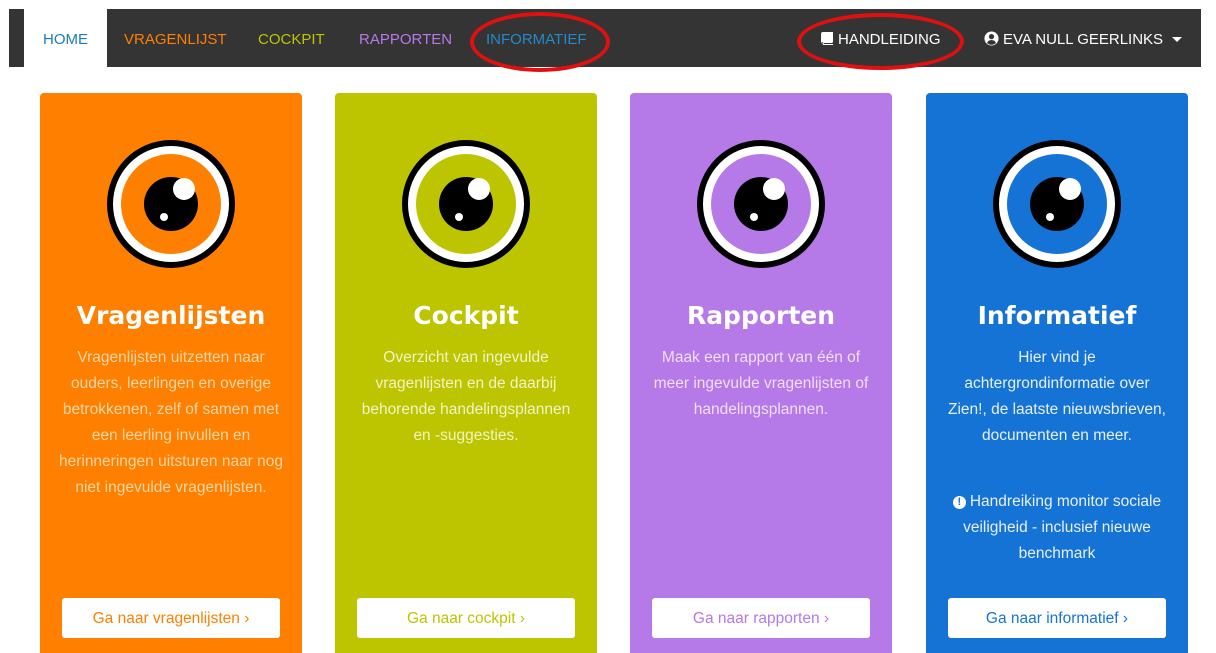 Image resolution: width=1216 pixels, height=653 pixels. What do you see at coordinates (65, 38) in the screenshot?
I see `nav-home: HOME` at bounding box center [65, 38].